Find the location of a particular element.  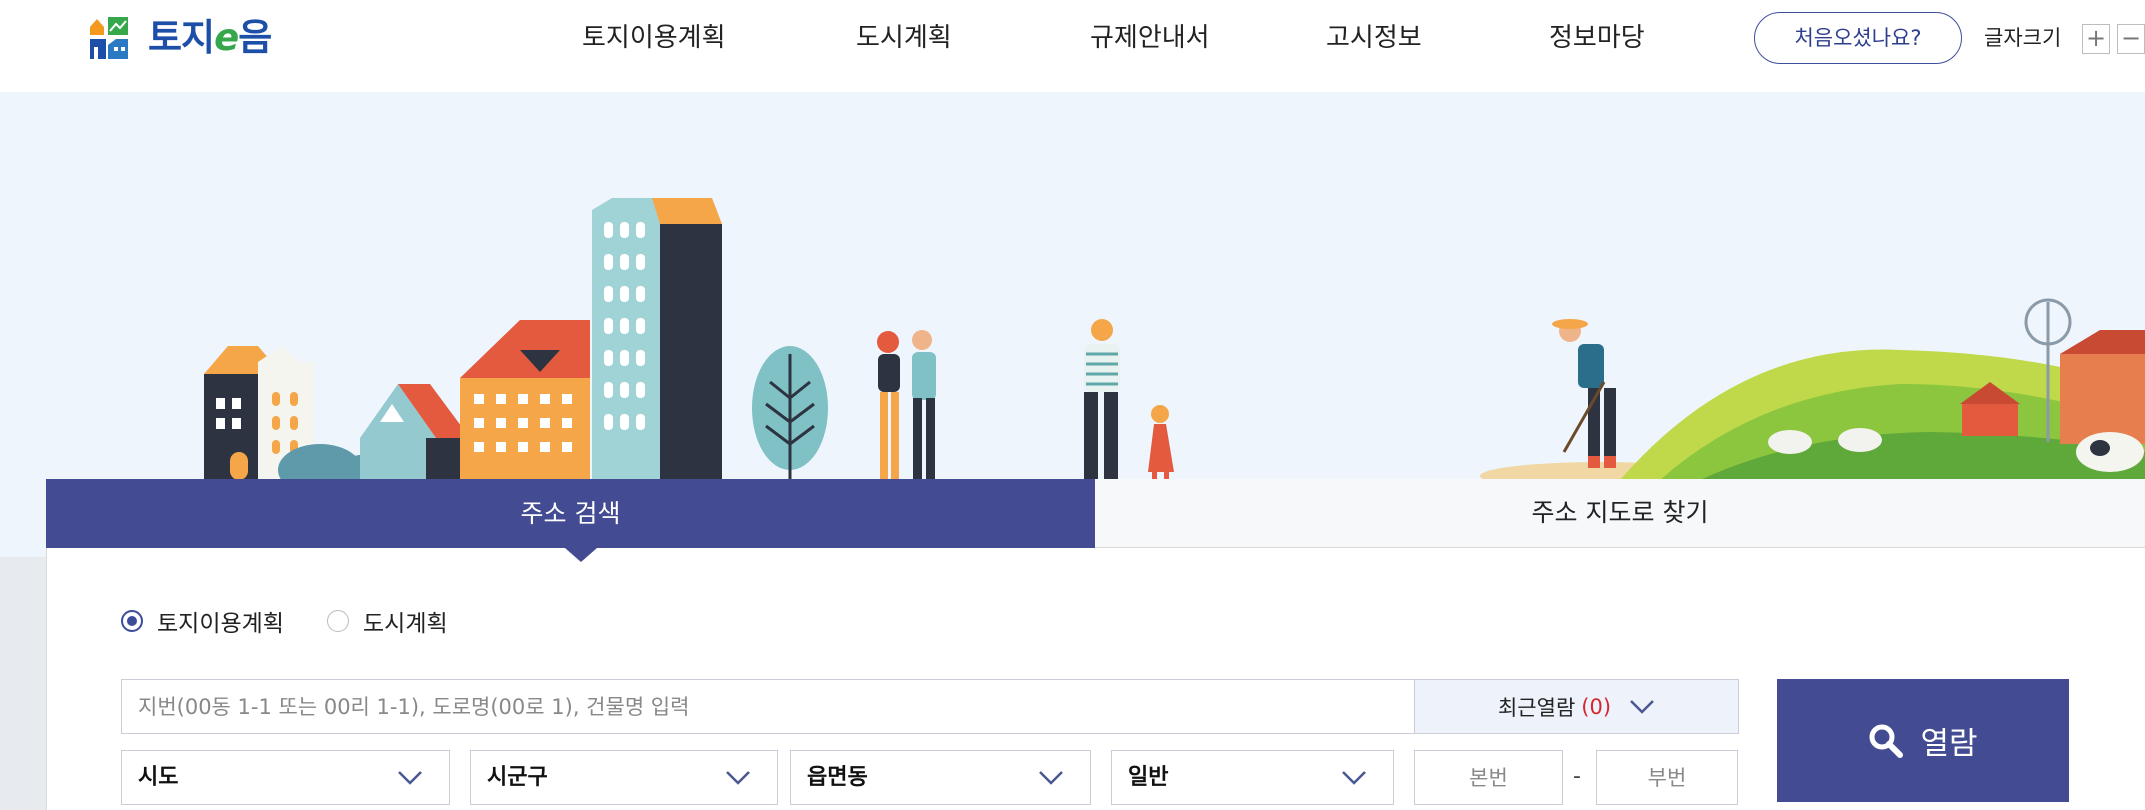

radio-land-use-plan: 토지이용계획 is located at coordinates (202, 621).